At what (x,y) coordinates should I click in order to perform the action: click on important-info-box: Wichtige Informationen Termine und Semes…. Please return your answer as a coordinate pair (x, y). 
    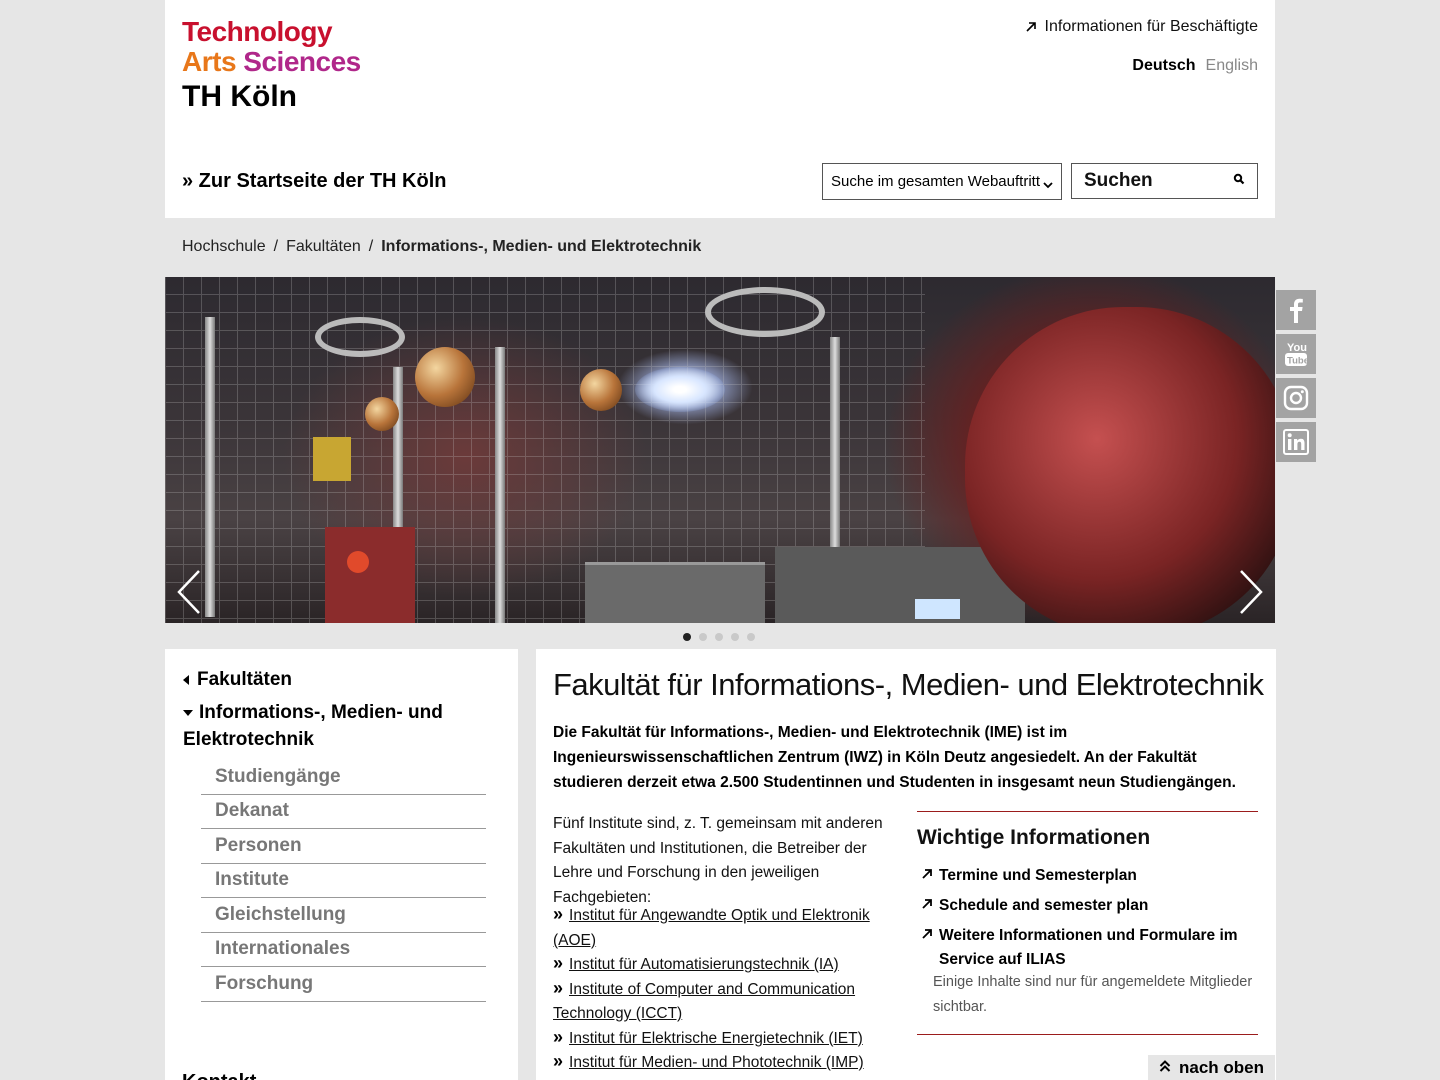
    Looking at the image, I should click on (1087, 923).